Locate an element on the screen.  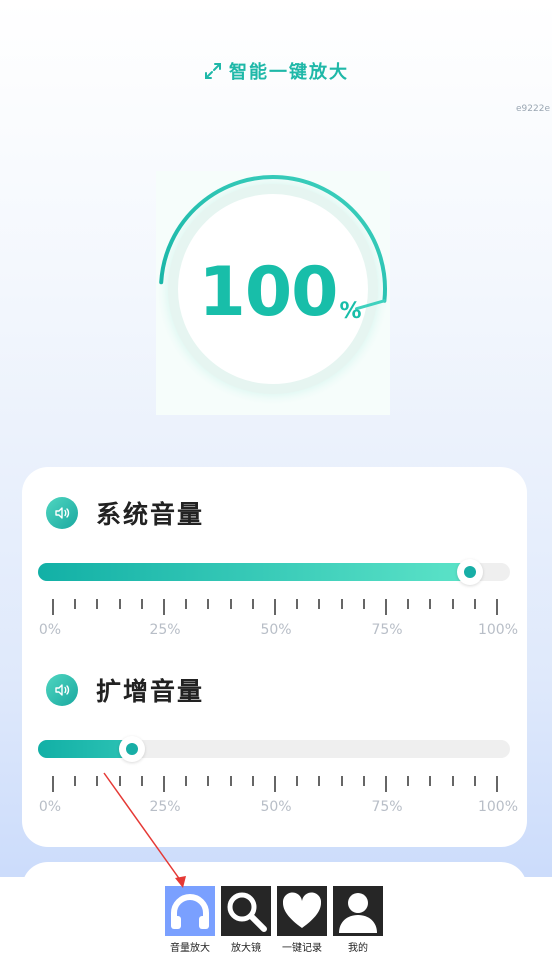
system-volume-tick-labels: 0% 25% 50% 75% 100% is located at coordinates (278, 630).